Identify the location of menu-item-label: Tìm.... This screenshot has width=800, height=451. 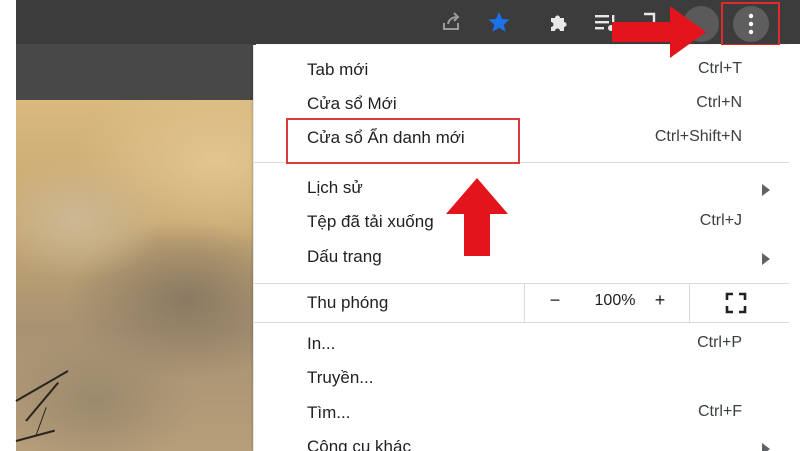
(329, 412).